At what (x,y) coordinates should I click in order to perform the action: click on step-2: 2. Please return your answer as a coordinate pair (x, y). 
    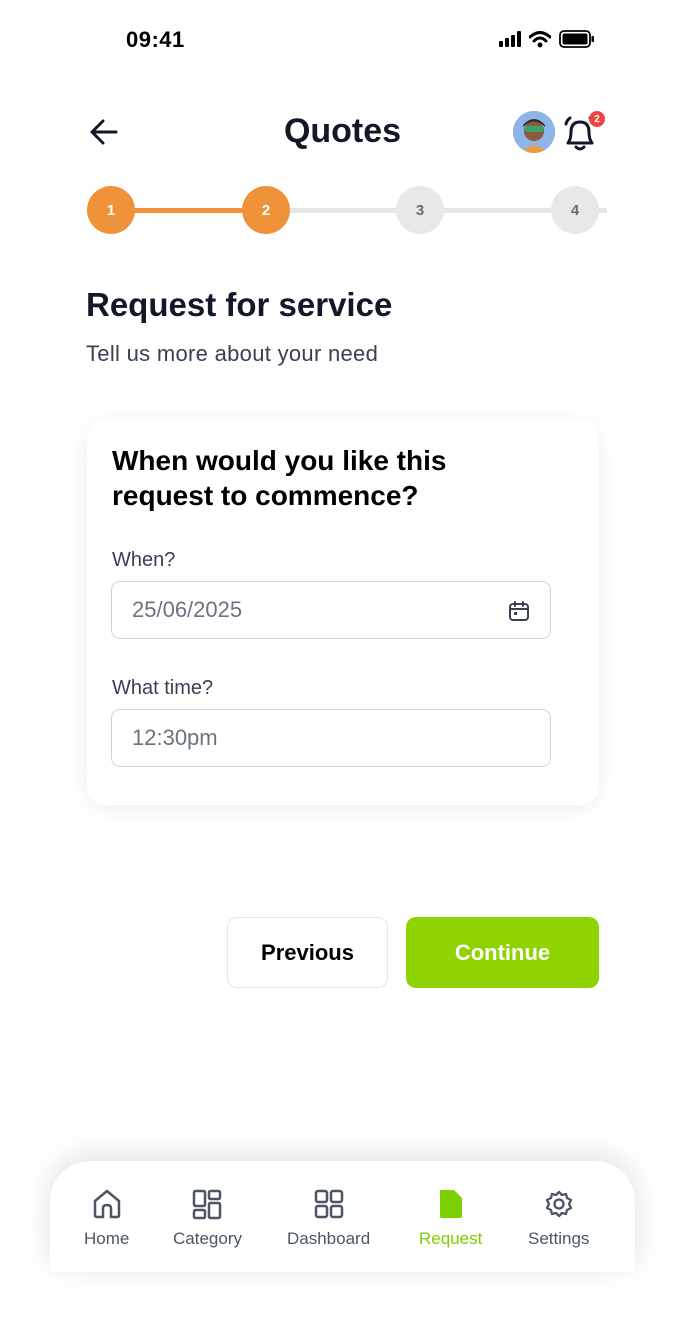
    Looking at the image, I should click on (266, 210).